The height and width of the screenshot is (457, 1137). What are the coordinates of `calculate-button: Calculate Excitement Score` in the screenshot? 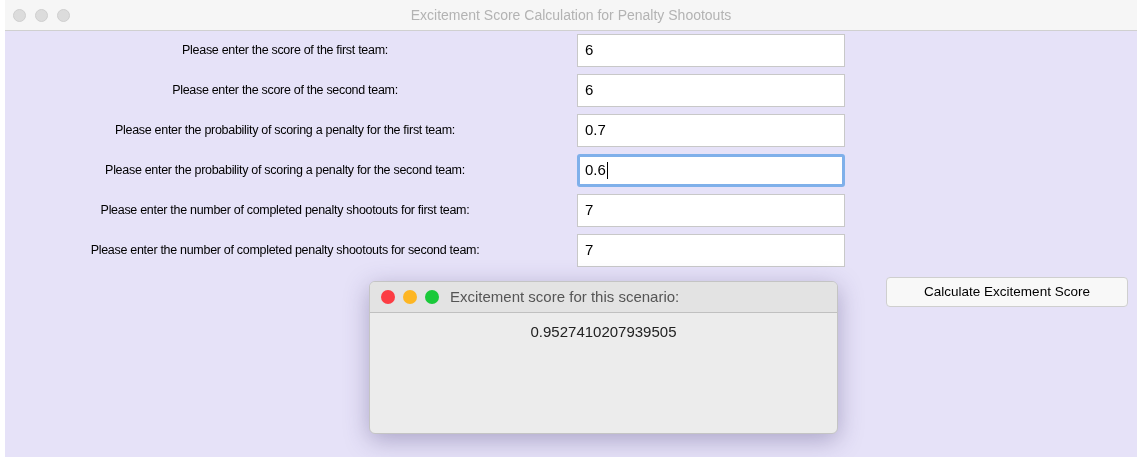 It's located at (1007, 292).